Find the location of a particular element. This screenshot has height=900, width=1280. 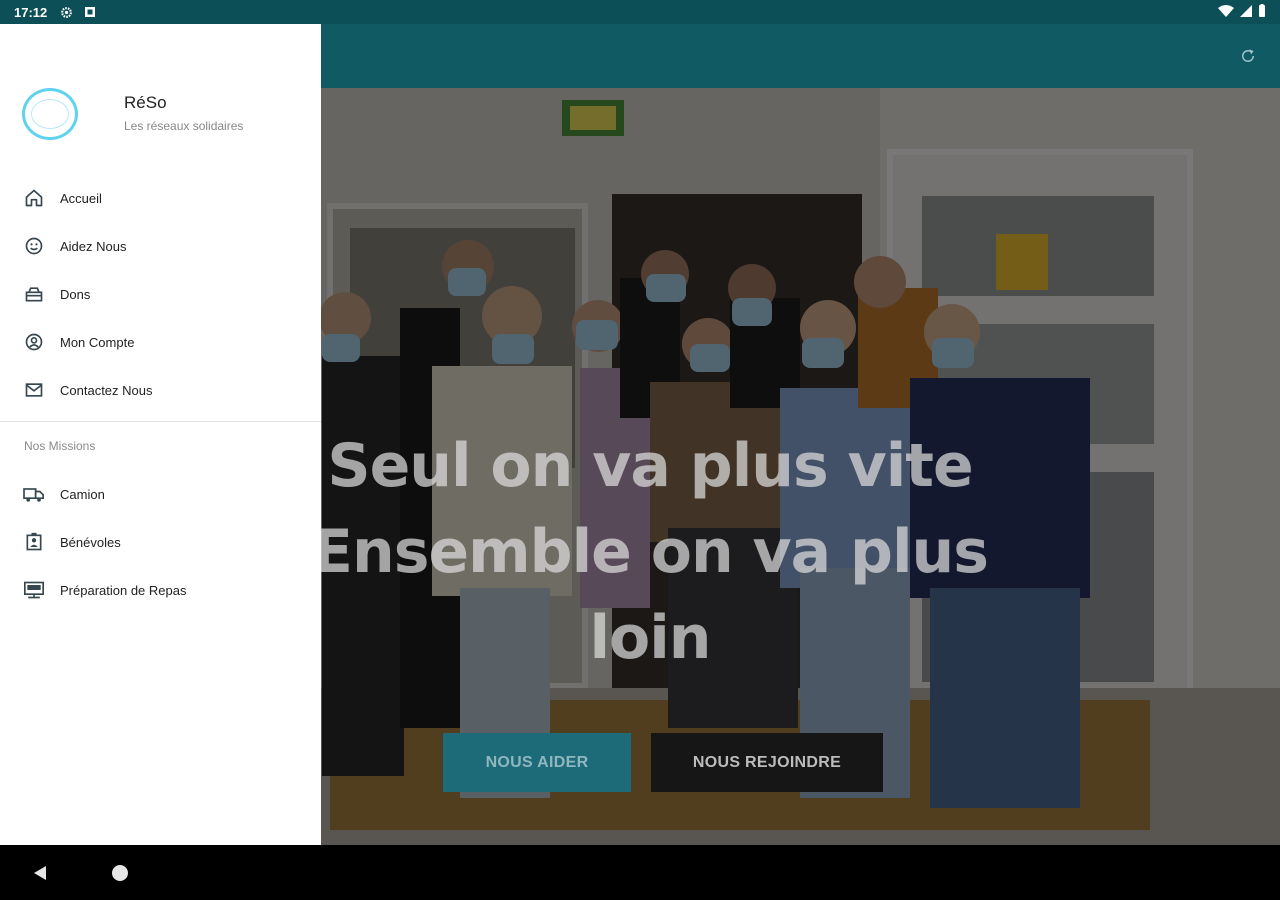

back-button is located at coordinates (40, 873).